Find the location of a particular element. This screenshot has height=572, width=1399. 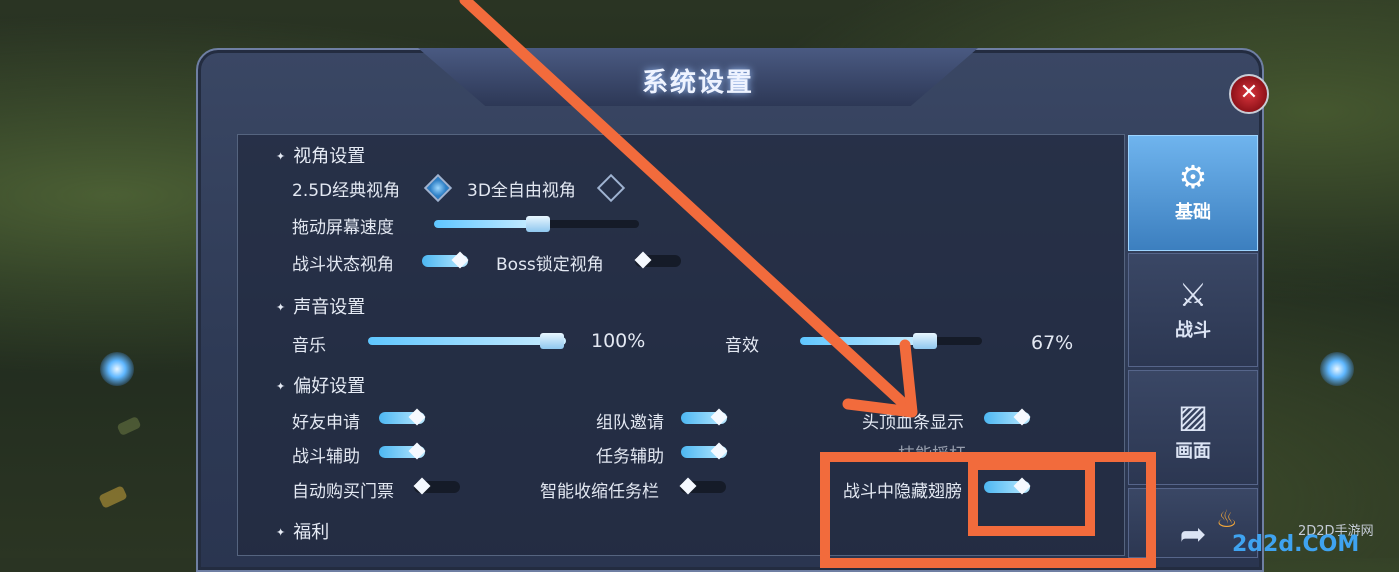

annotation-box-small is located at coordinates (1031, 498).